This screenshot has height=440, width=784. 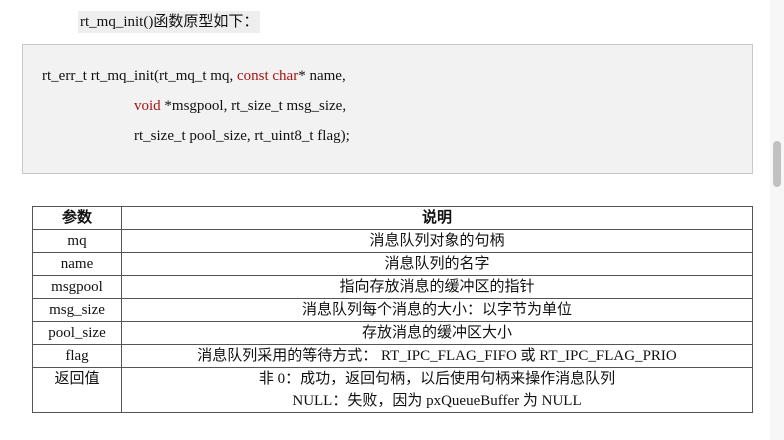 What do you see at coordinates (77, 241) in the screenshot?
I see `param-name: mq` at bounding box center [77, 241].